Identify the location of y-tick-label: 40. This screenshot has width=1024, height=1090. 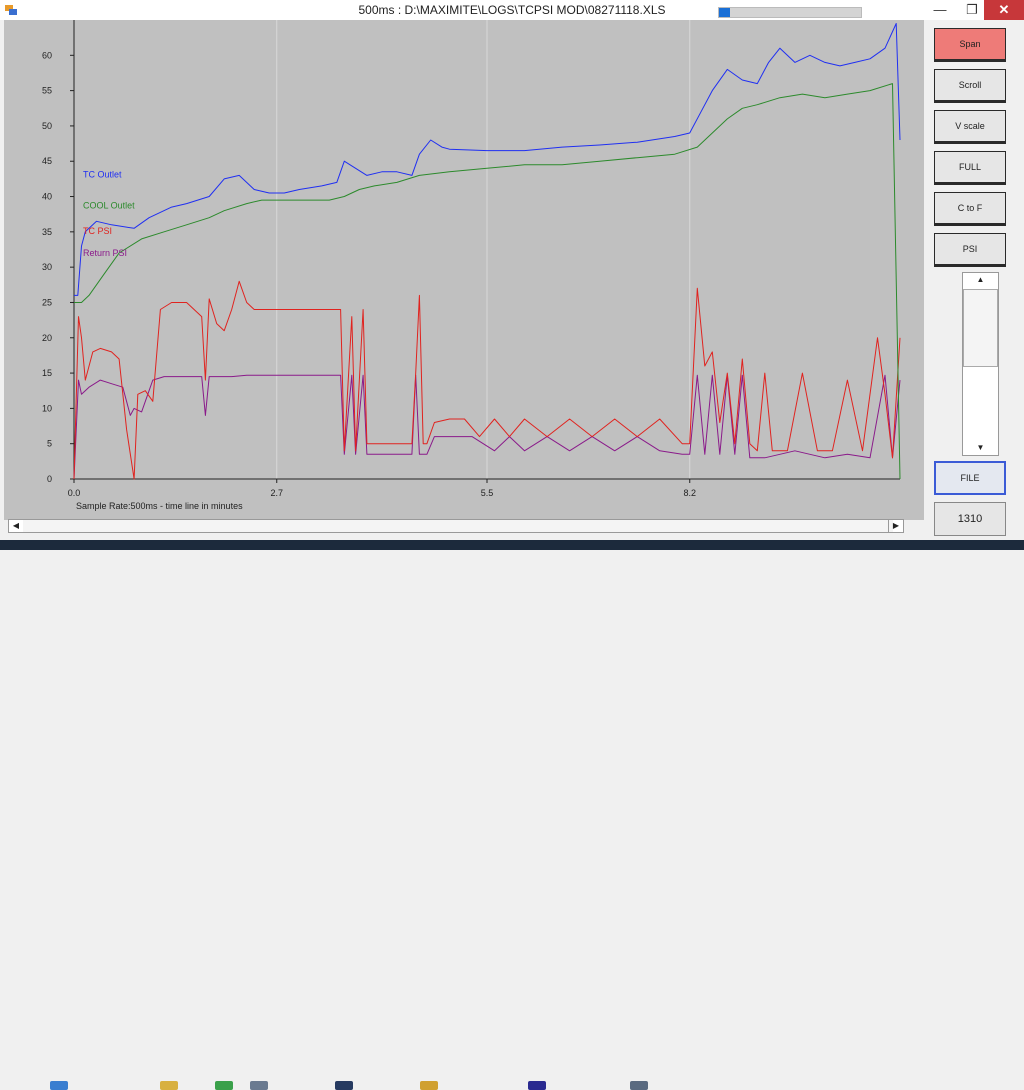
(47, 197).